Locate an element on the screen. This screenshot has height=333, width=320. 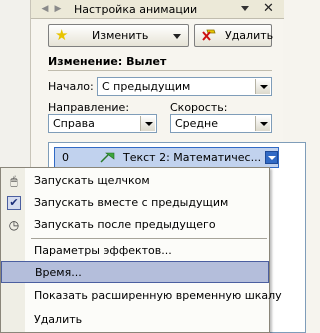
back-arrow-icon: ◀ is located at coordinates (45, 9).